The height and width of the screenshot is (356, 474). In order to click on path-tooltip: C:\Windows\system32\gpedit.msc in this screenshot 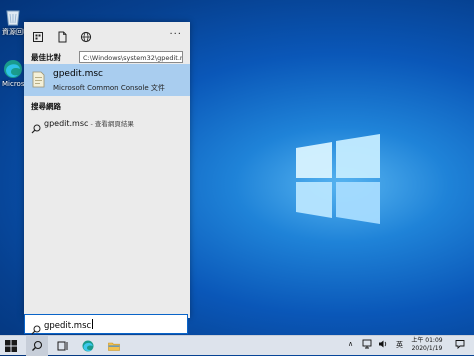, I will do `click(131, 57)`.